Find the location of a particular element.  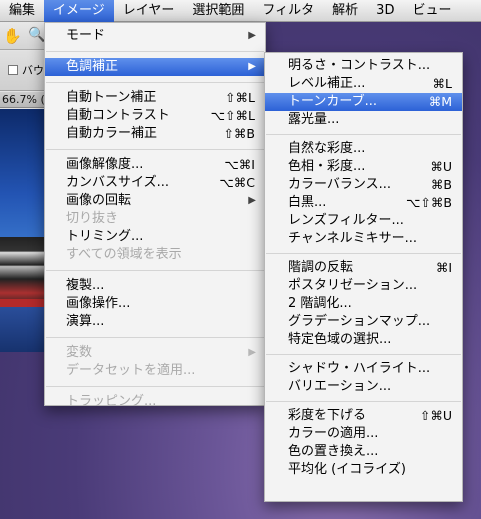

menu-item-label: 自動コントラスト is located at coordinates (118, 115).